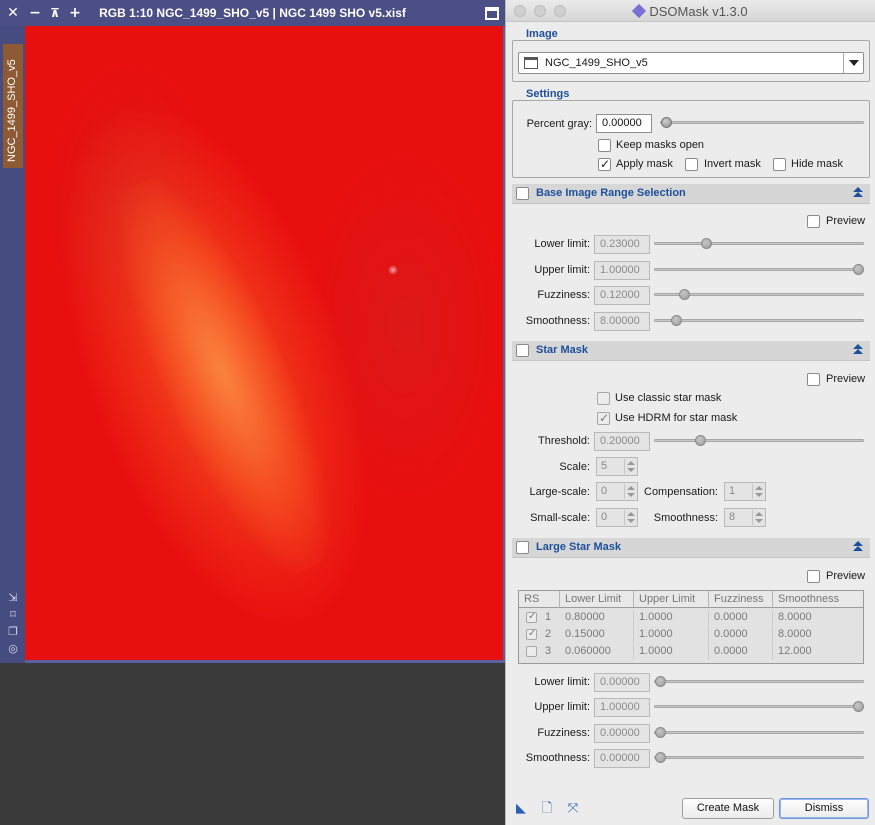  I want to click on column-header-fuzziness: Fuzziness, so click(741, 599).